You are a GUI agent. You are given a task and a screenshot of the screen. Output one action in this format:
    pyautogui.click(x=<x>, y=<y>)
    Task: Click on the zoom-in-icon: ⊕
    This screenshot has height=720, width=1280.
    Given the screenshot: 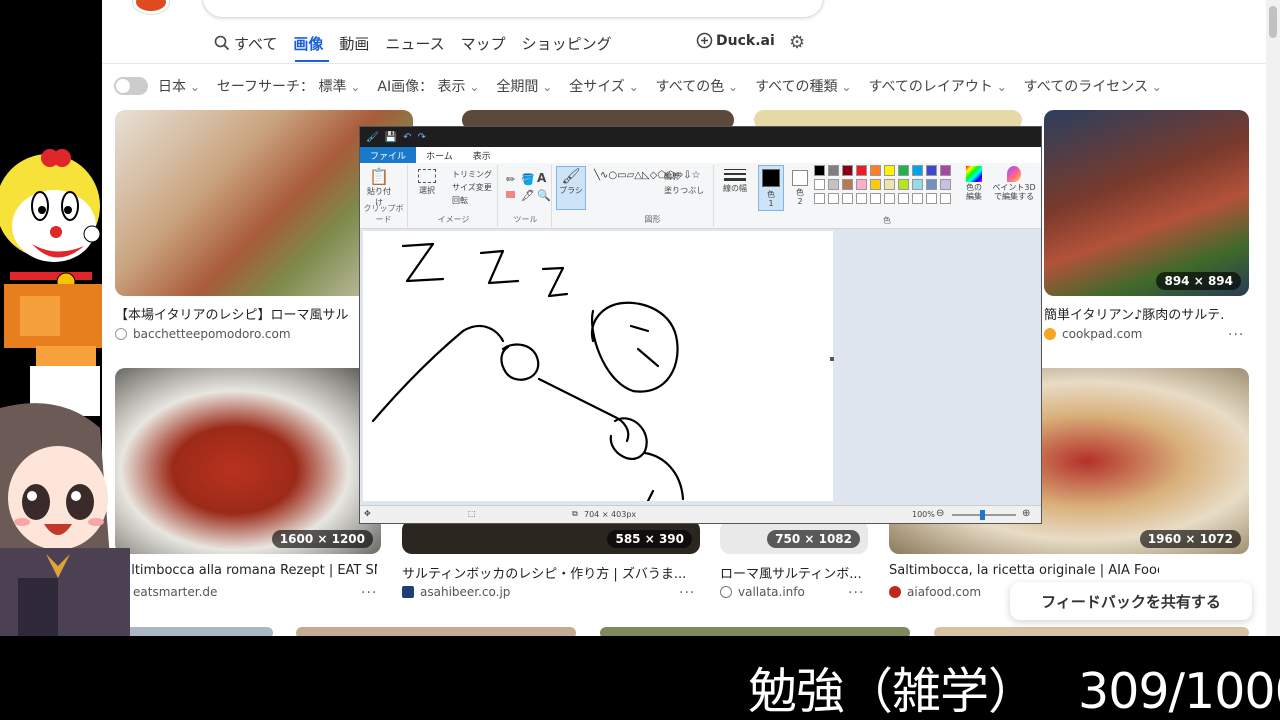 What is the action you would take?
    pyautogui.click(x=1026, y=513)
    